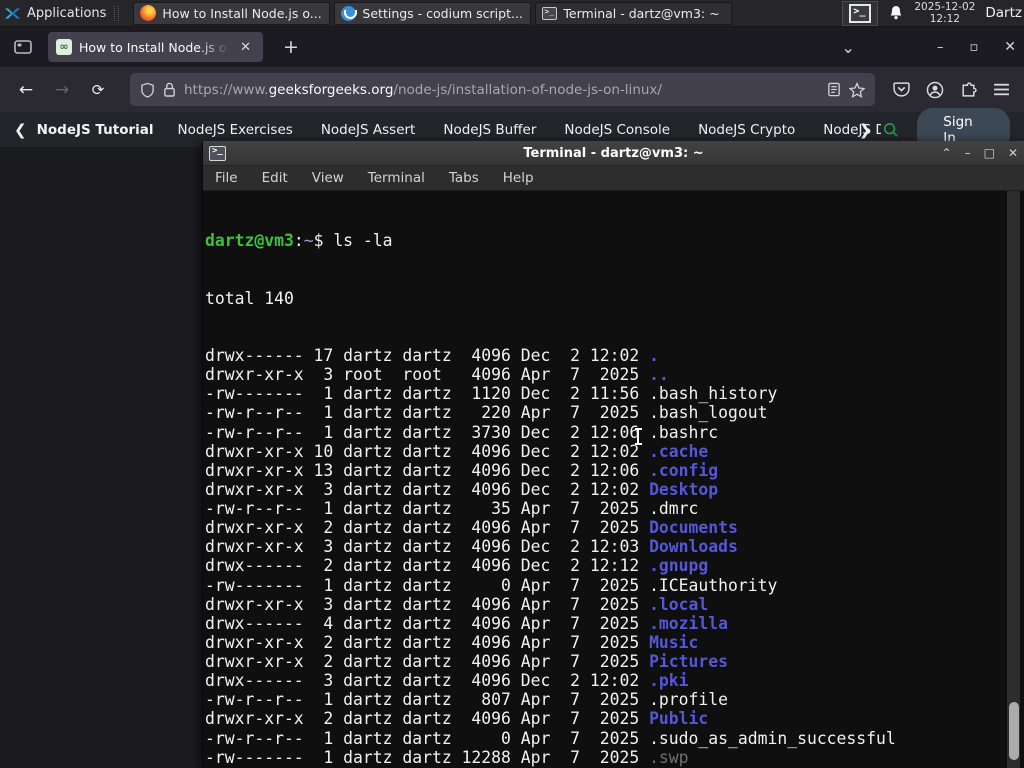 The image size is (1024, 768). What do you see at coordinates (117, 13) in the screenshot?
I see `panel-grip` at bounding box center [117, 13].